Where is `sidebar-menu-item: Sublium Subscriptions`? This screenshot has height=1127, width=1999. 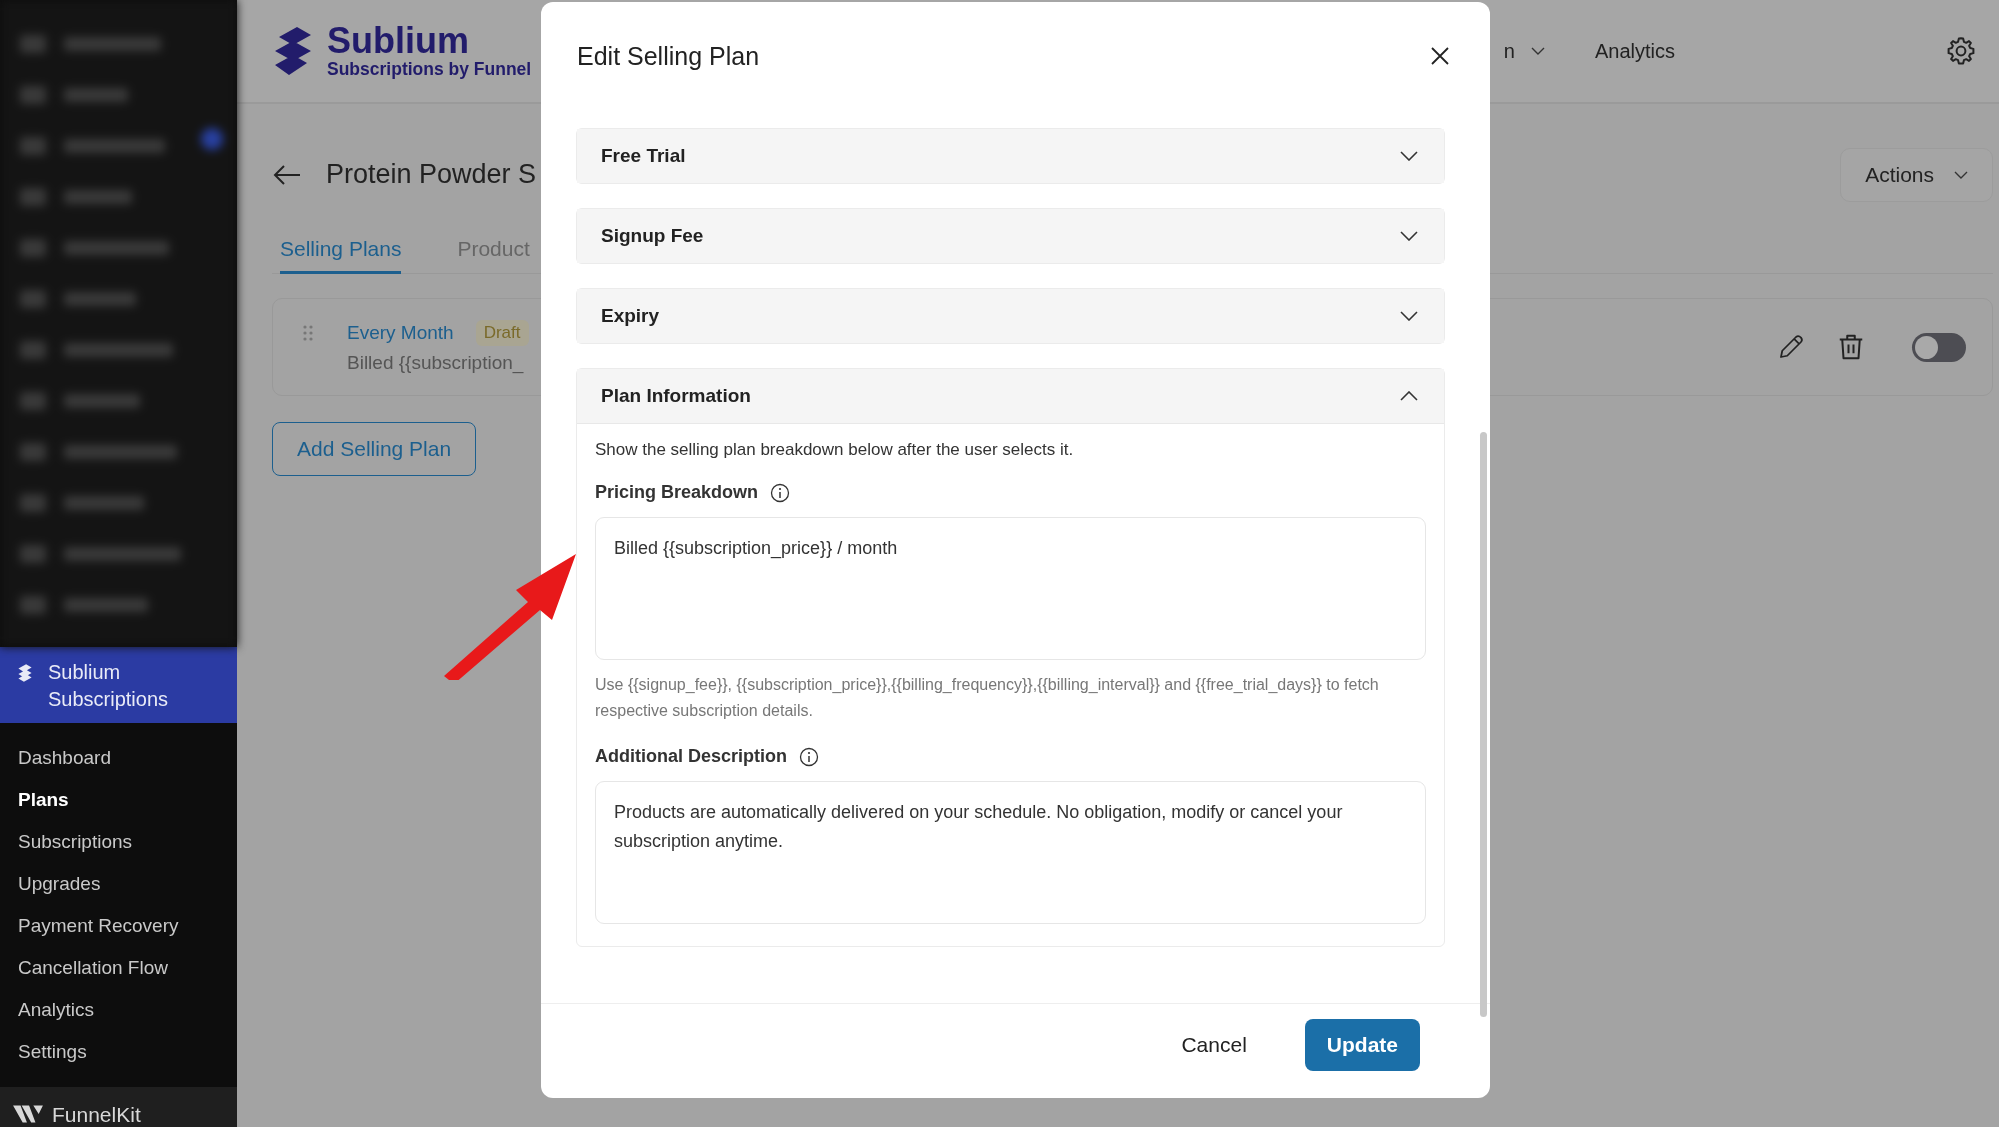
sidebar-menu-item: Sublium Subscriptions is located at coordinates (118, 685).